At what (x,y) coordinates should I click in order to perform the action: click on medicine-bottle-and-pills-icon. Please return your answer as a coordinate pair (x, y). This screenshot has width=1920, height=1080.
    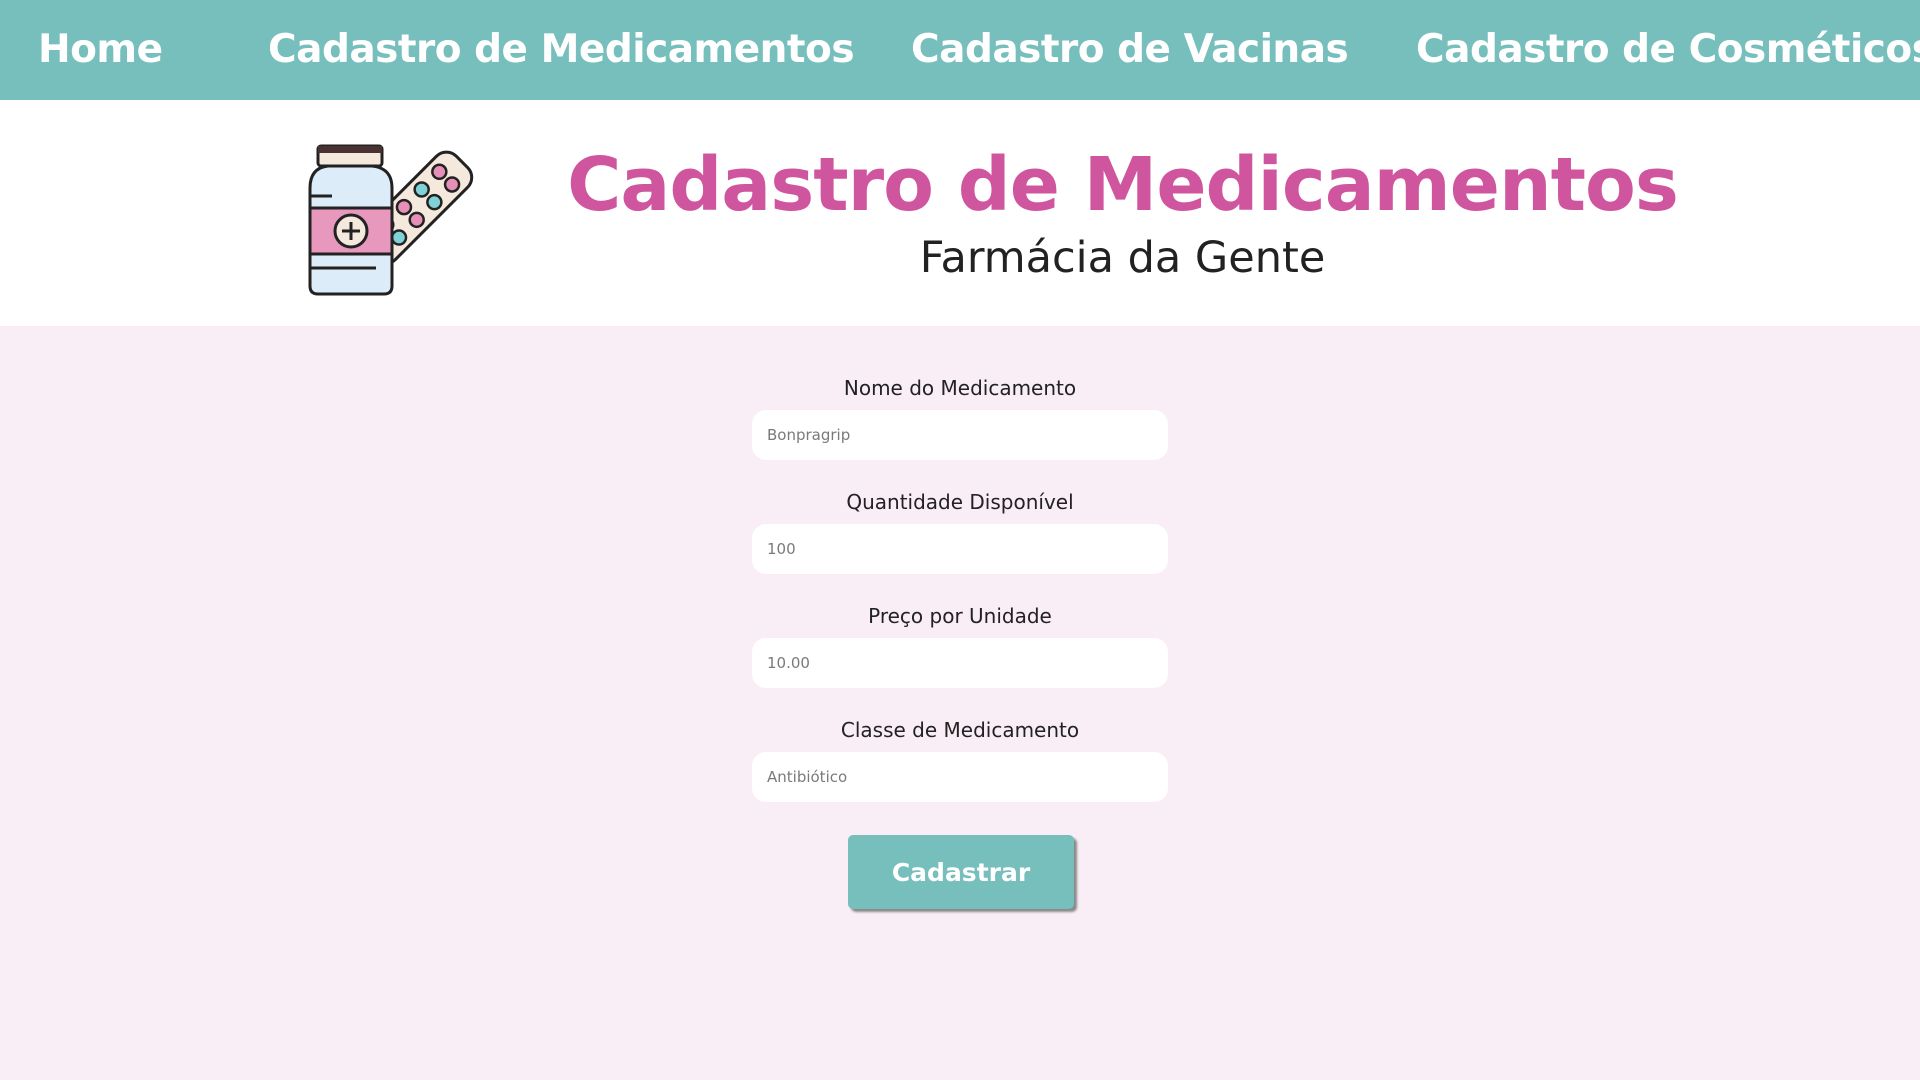
    Looking at the image, I should click on (391, 220).